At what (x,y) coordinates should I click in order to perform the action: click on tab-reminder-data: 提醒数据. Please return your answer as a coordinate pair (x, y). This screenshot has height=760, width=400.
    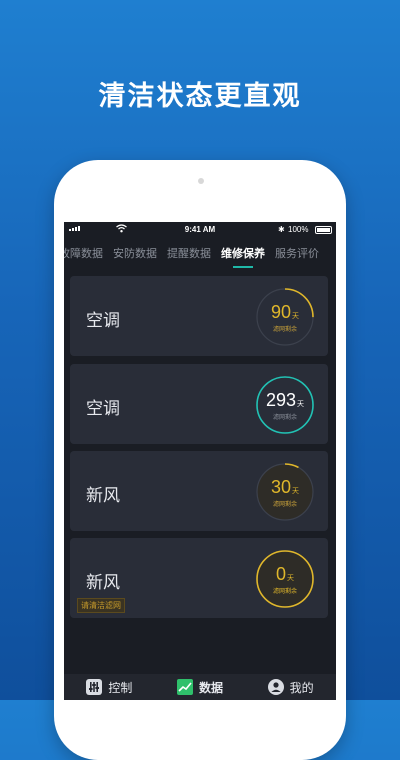
    Looking at the image, I should click on (189, 256).